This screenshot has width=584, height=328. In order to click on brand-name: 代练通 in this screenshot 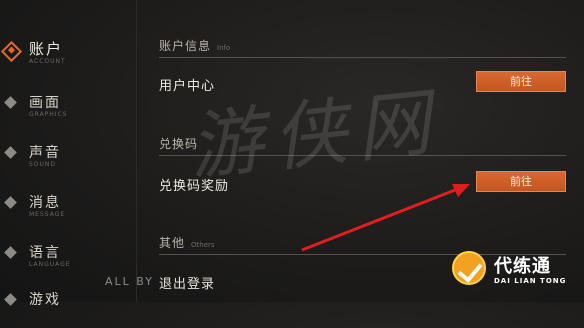, I will do `click(522, 266)`.